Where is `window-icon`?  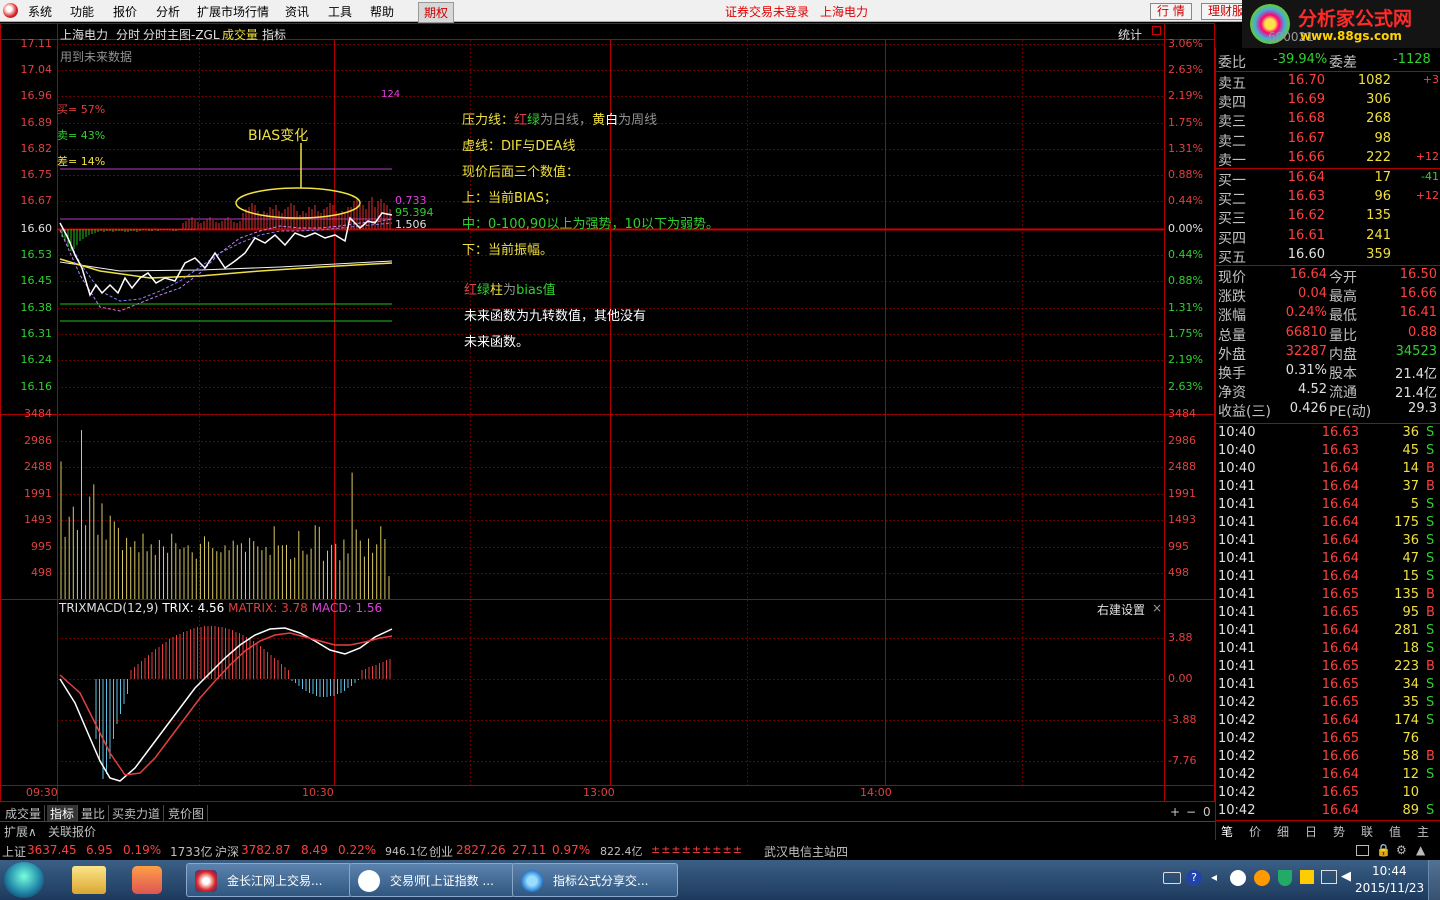
window-icon is located at coordinates (1362, 850).